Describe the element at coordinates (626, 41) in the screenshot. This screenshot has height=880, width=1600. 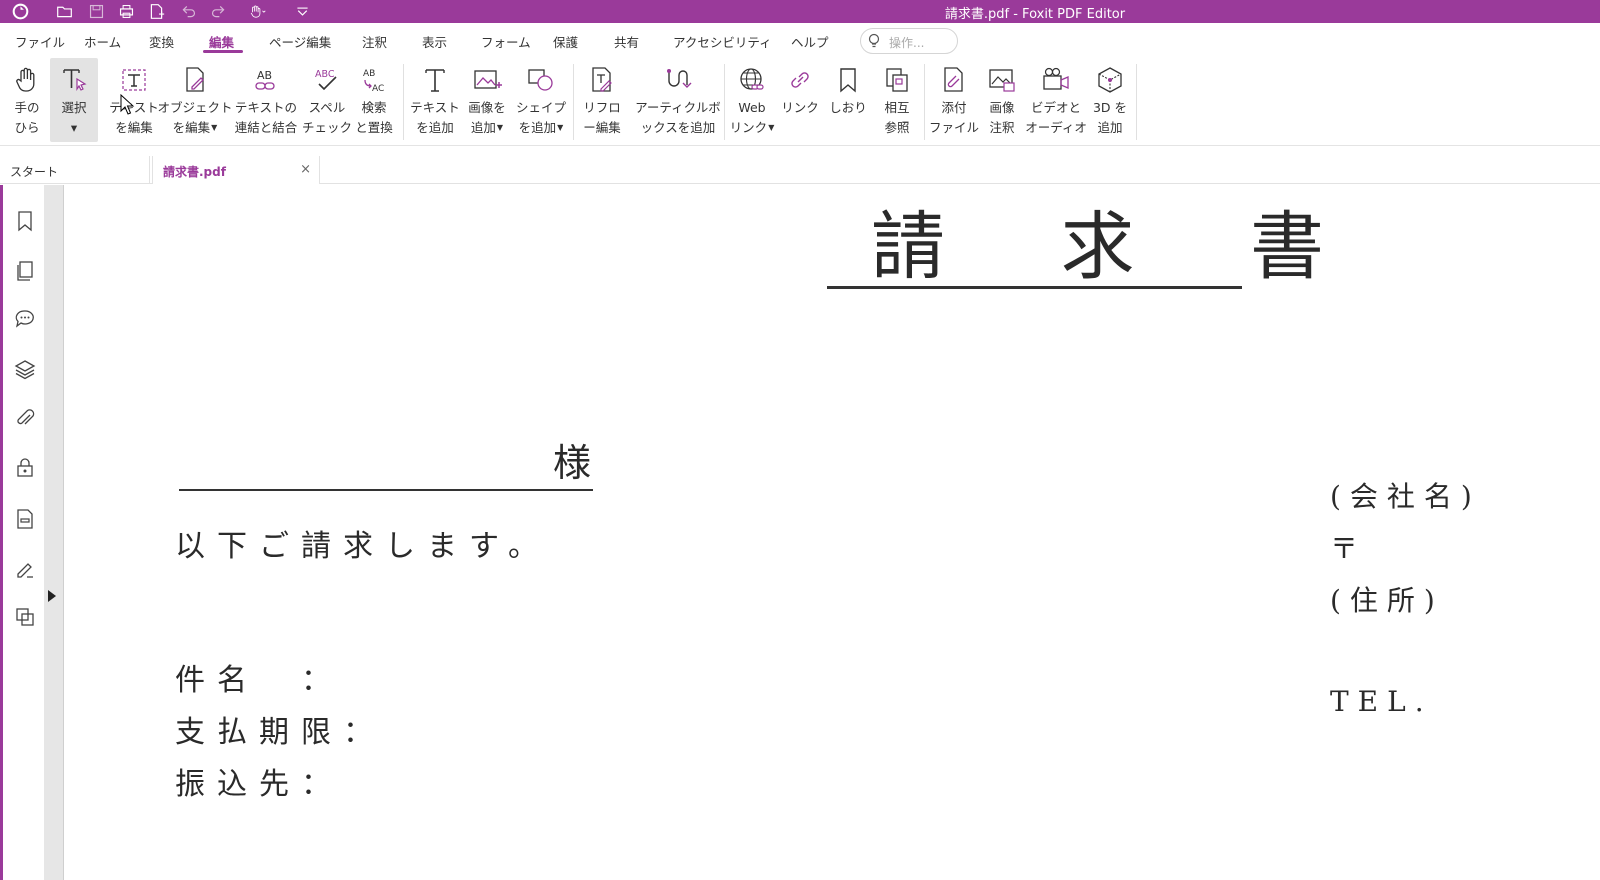
I see `menu-share: 共有` at that location.